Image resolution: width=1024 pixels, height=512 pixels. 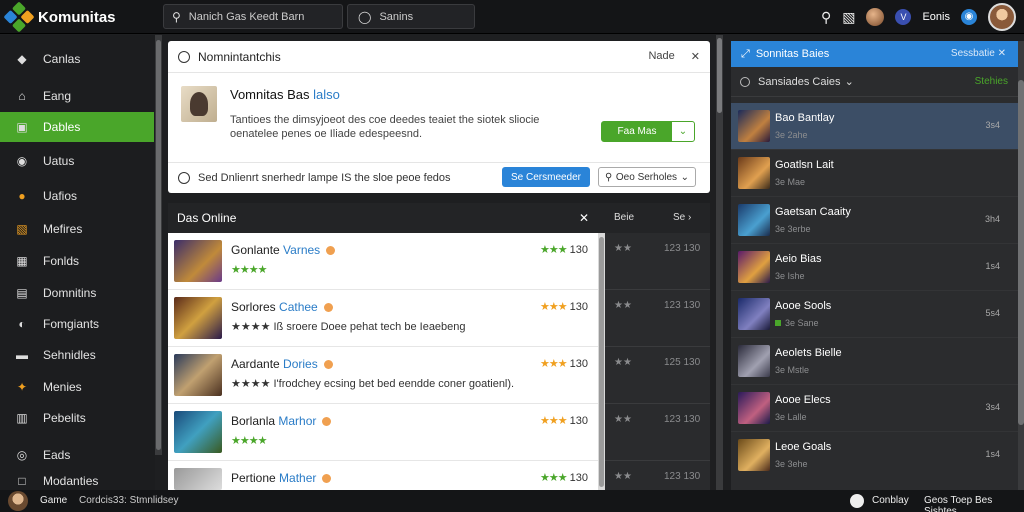 What do you see at coordinates (60, 196) in the screenshot?
I see `sidebar-item-label: Uafios` at bounding box center [60, 196].